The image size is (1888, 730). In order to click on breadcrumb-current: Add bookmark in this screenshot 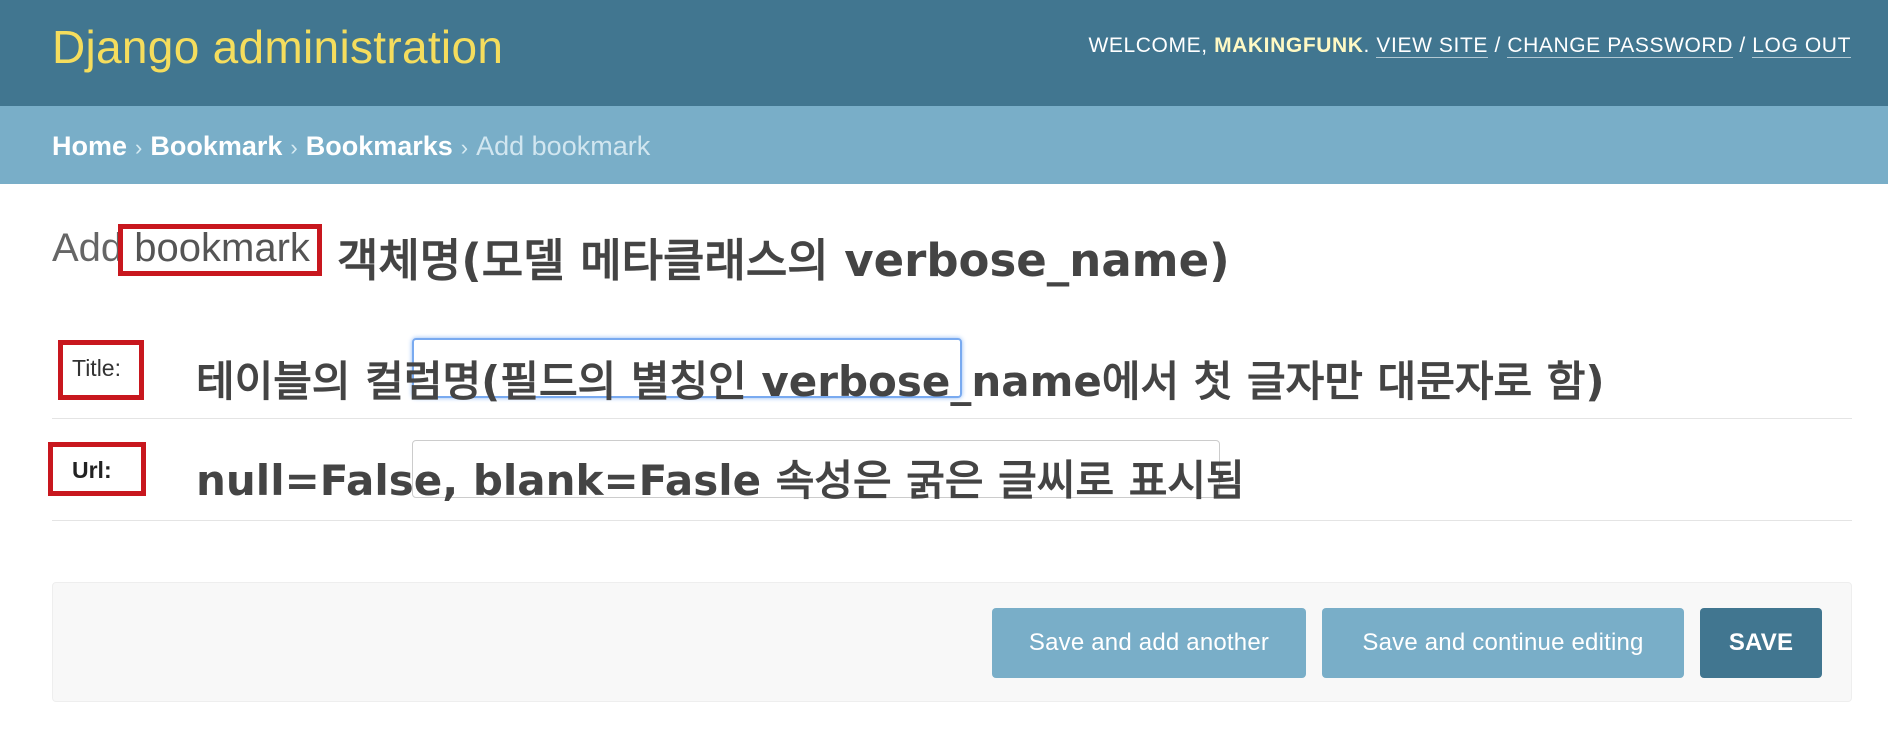, I will do `click(563, 146)`.